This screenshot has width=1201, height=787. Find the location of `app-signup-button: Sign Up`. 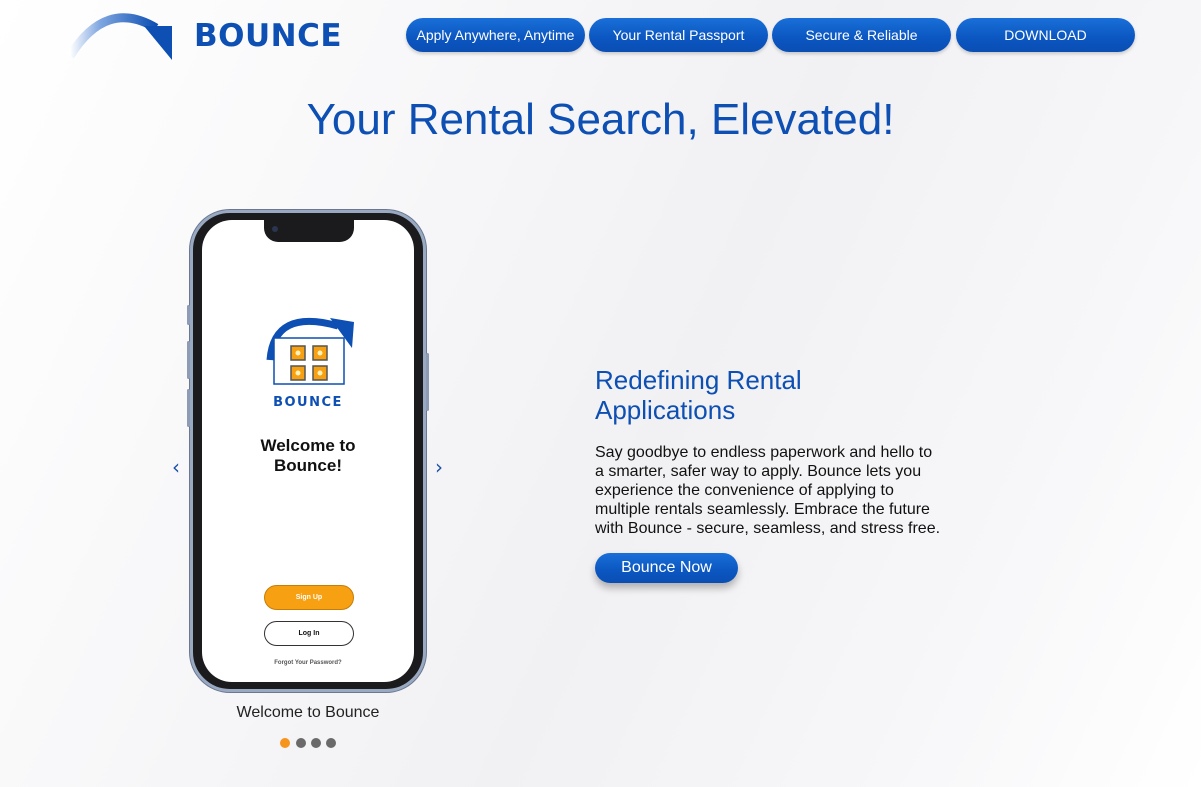

app-signup-button: Sign Up is located at coordinates (309, 597).